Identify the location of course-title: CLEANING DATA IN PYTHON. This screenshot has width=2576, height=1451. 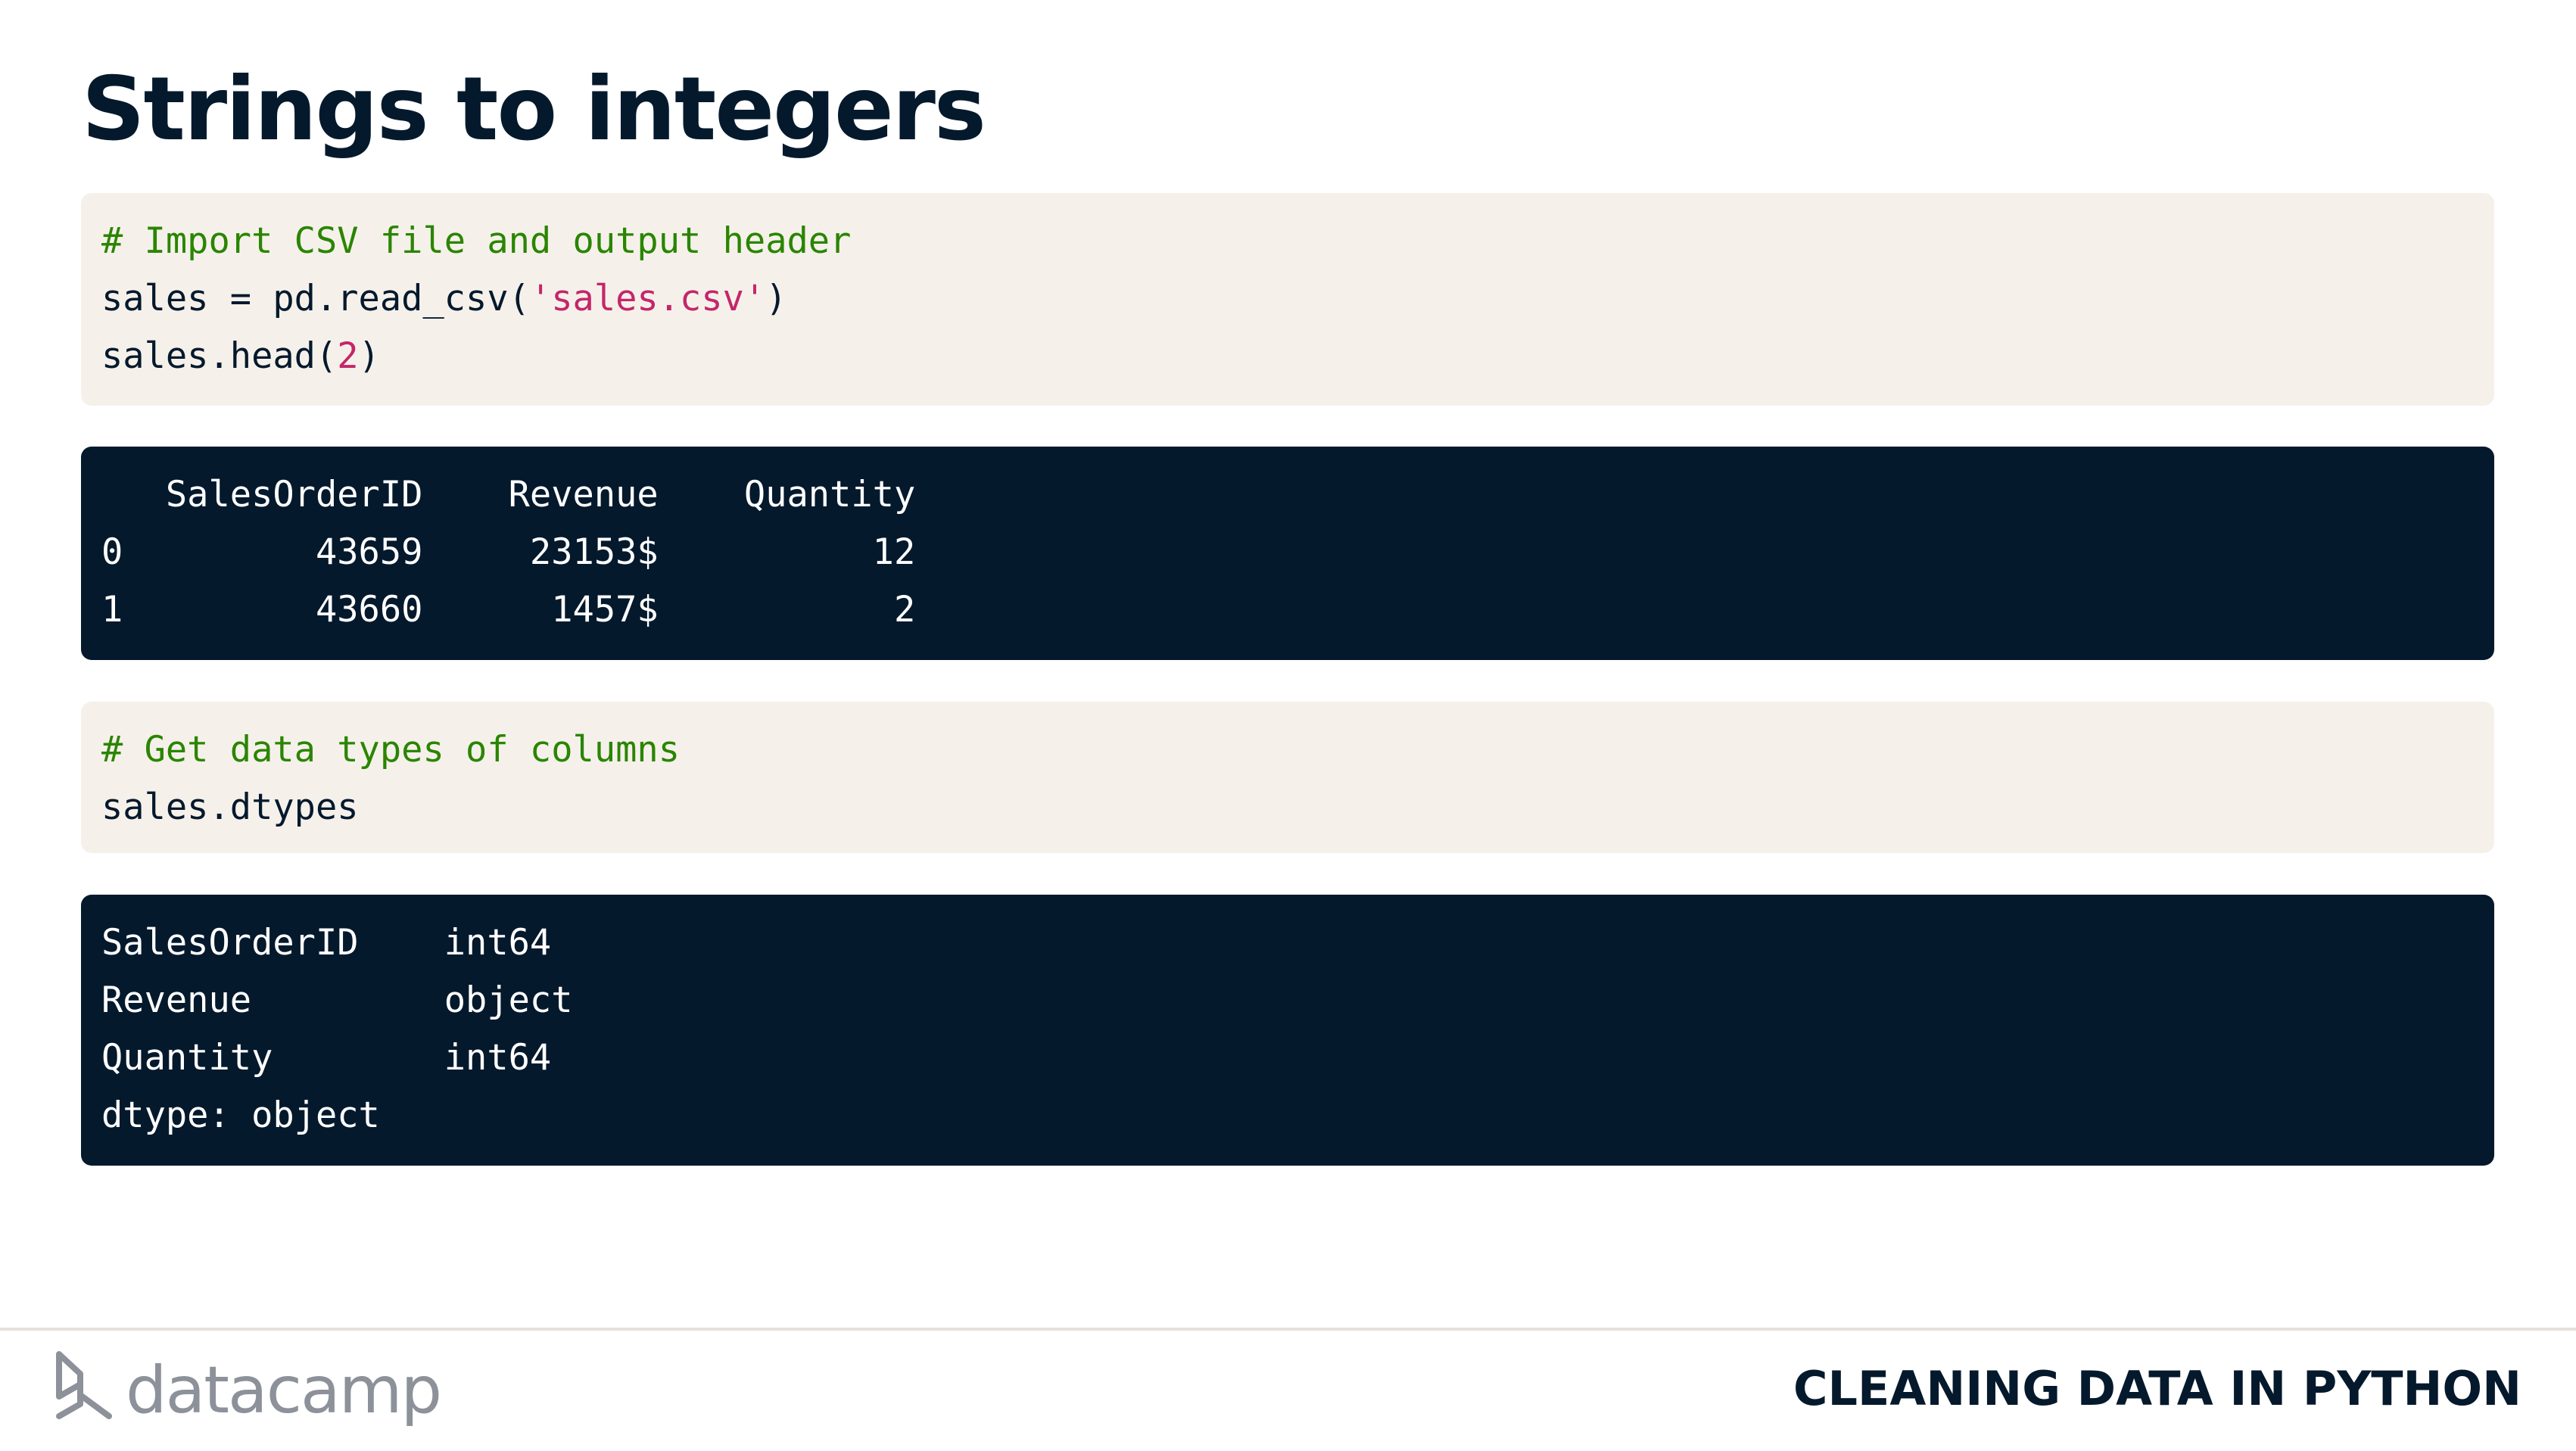
(2157, 1388).